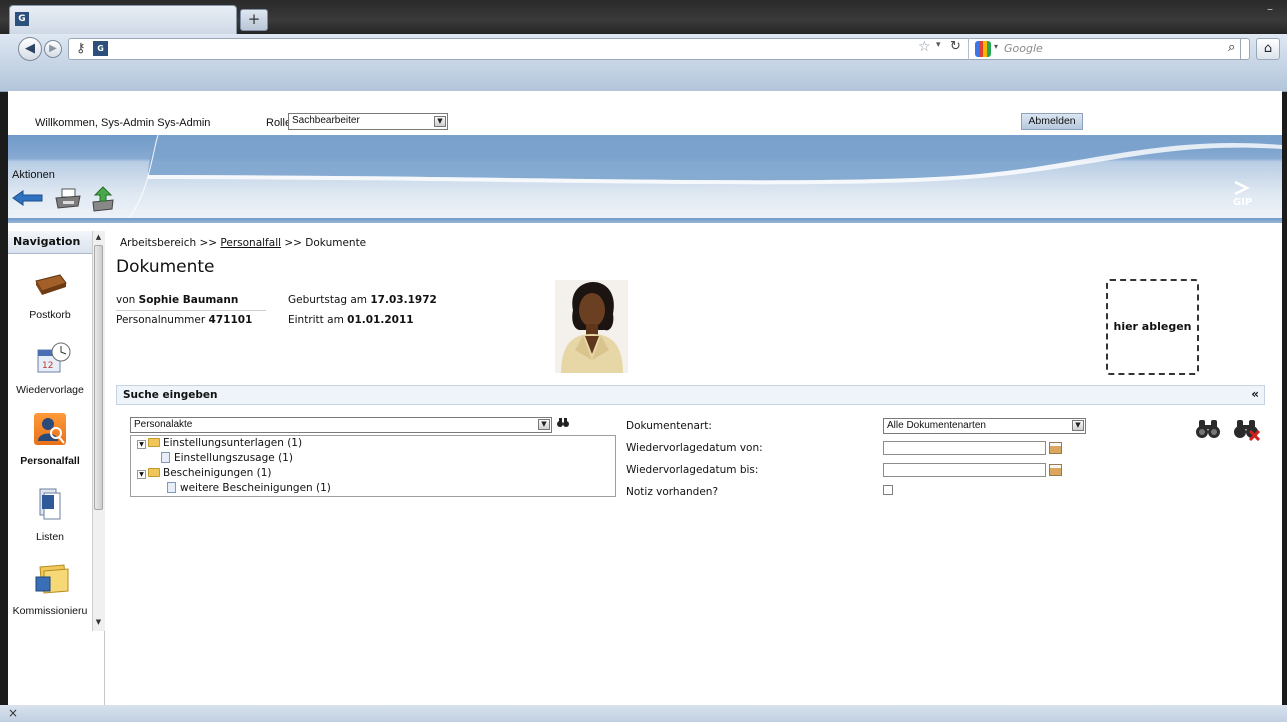 This screenshot has height=722, width=1287. I want to click on forward-arrow-icon: ▶, so click(53, 49).